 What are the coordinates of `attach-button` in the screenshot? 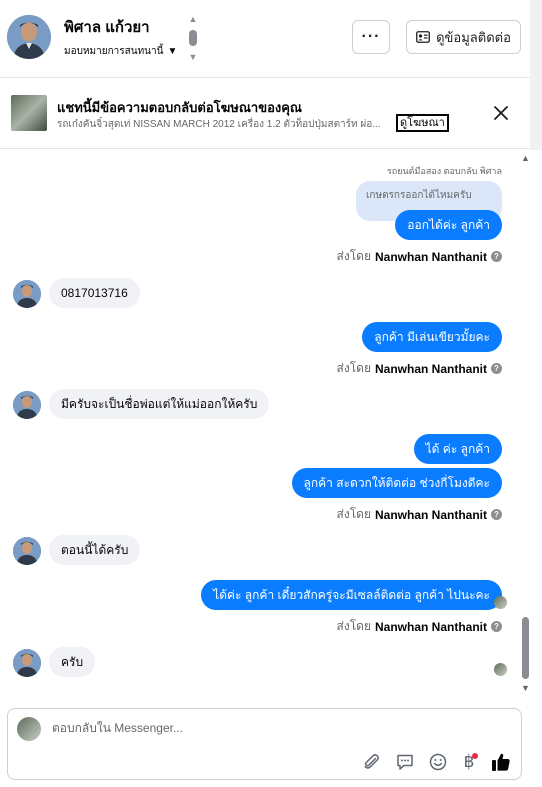 It's located at (372, 762).